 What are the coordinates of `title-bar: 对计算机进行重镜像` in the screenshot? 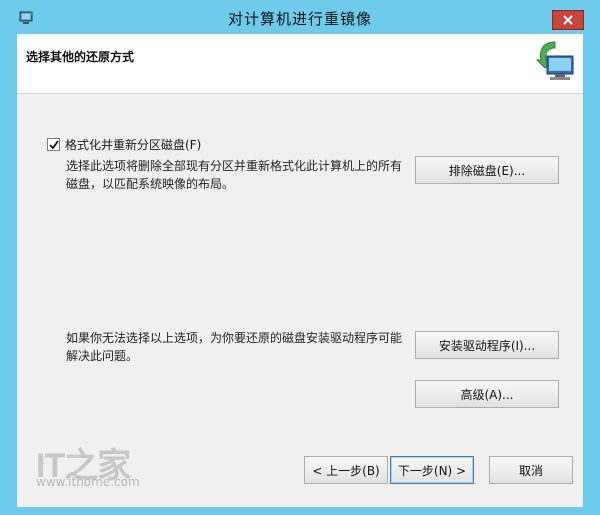 It's located at (300, 17).